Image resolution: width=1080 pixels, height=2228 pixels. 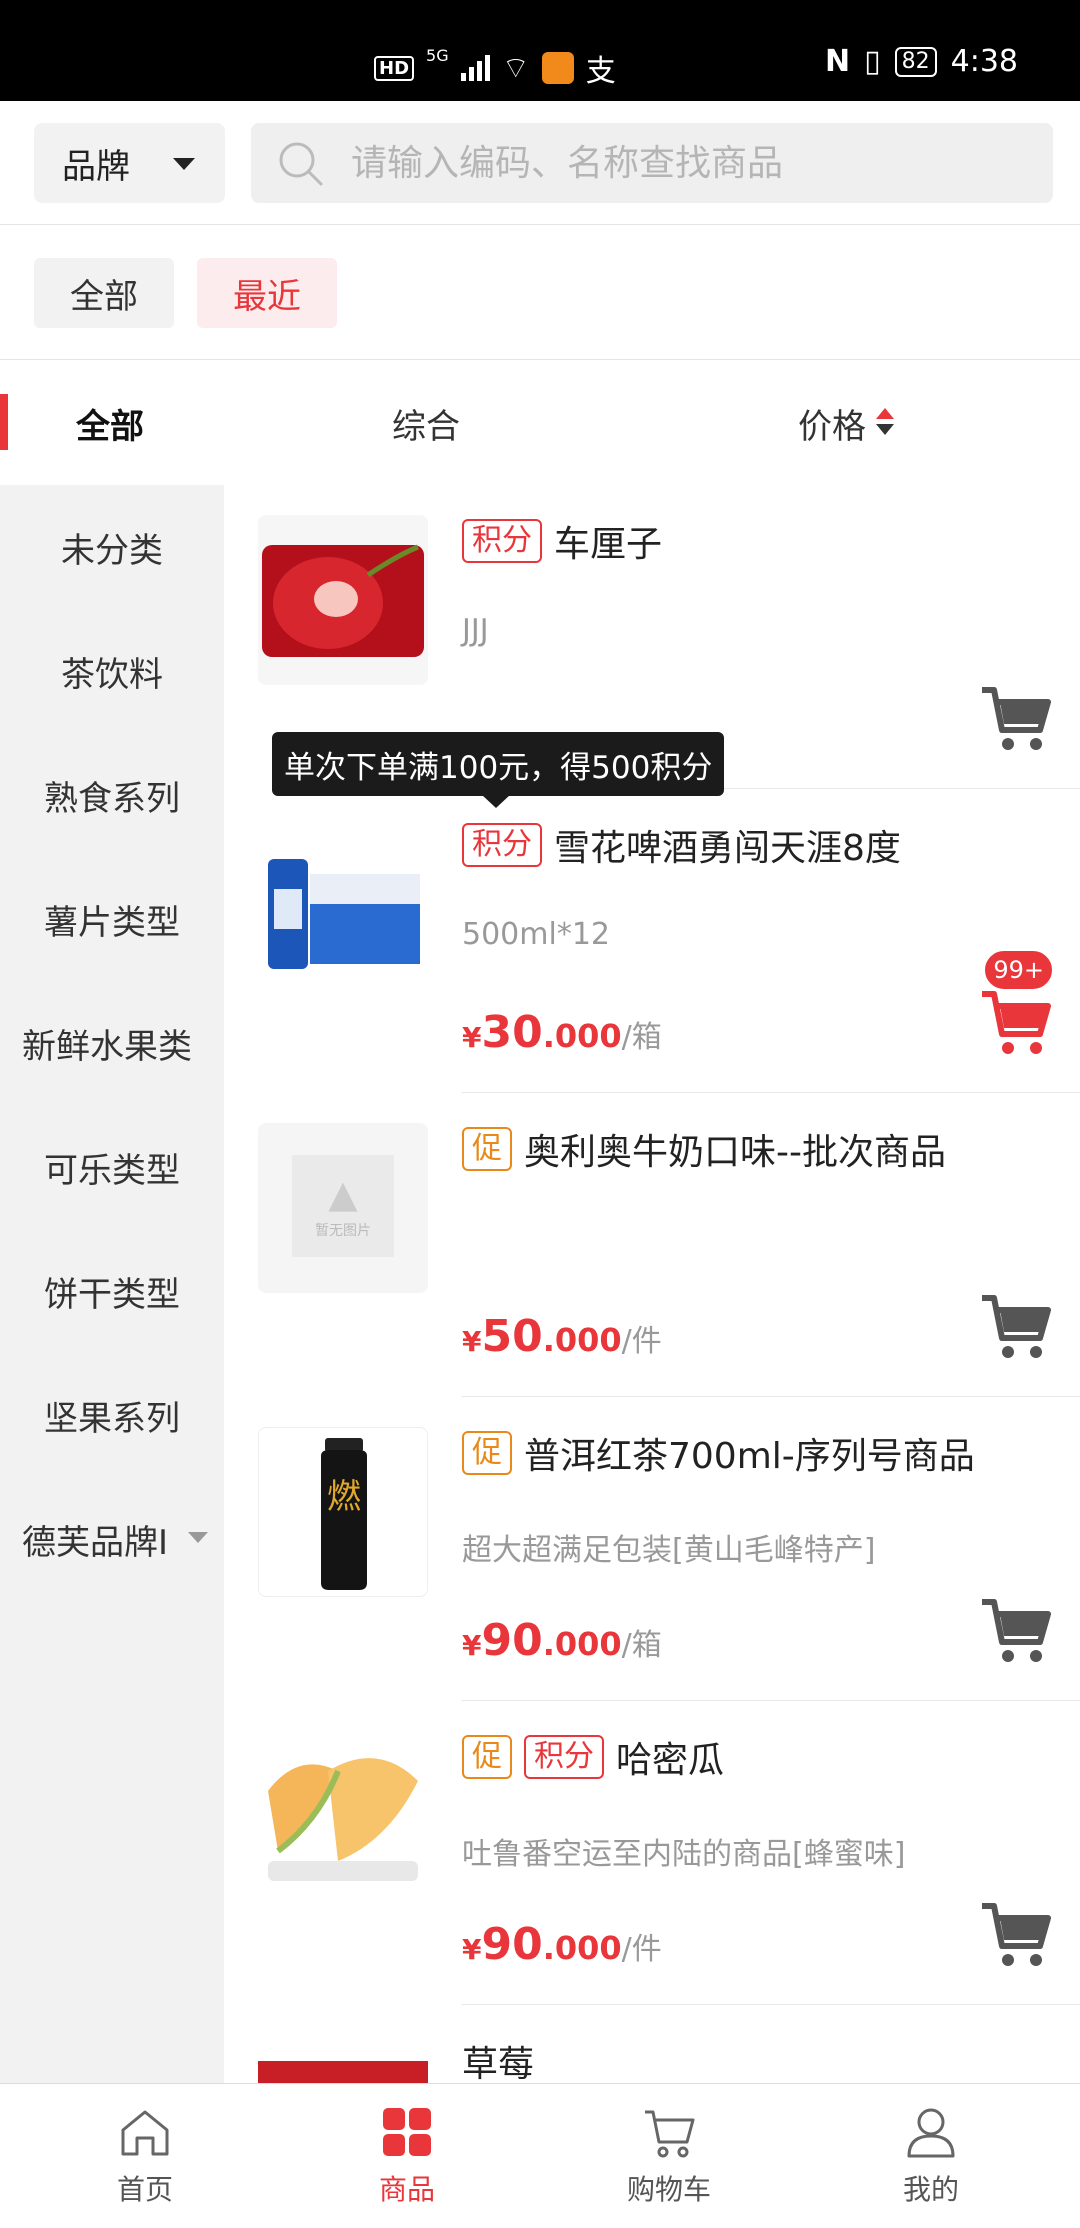 What do you see at coordinates (512, 1336) in the screenshot?
I see `price-integer: 50` at bounding box center [512, 1336].